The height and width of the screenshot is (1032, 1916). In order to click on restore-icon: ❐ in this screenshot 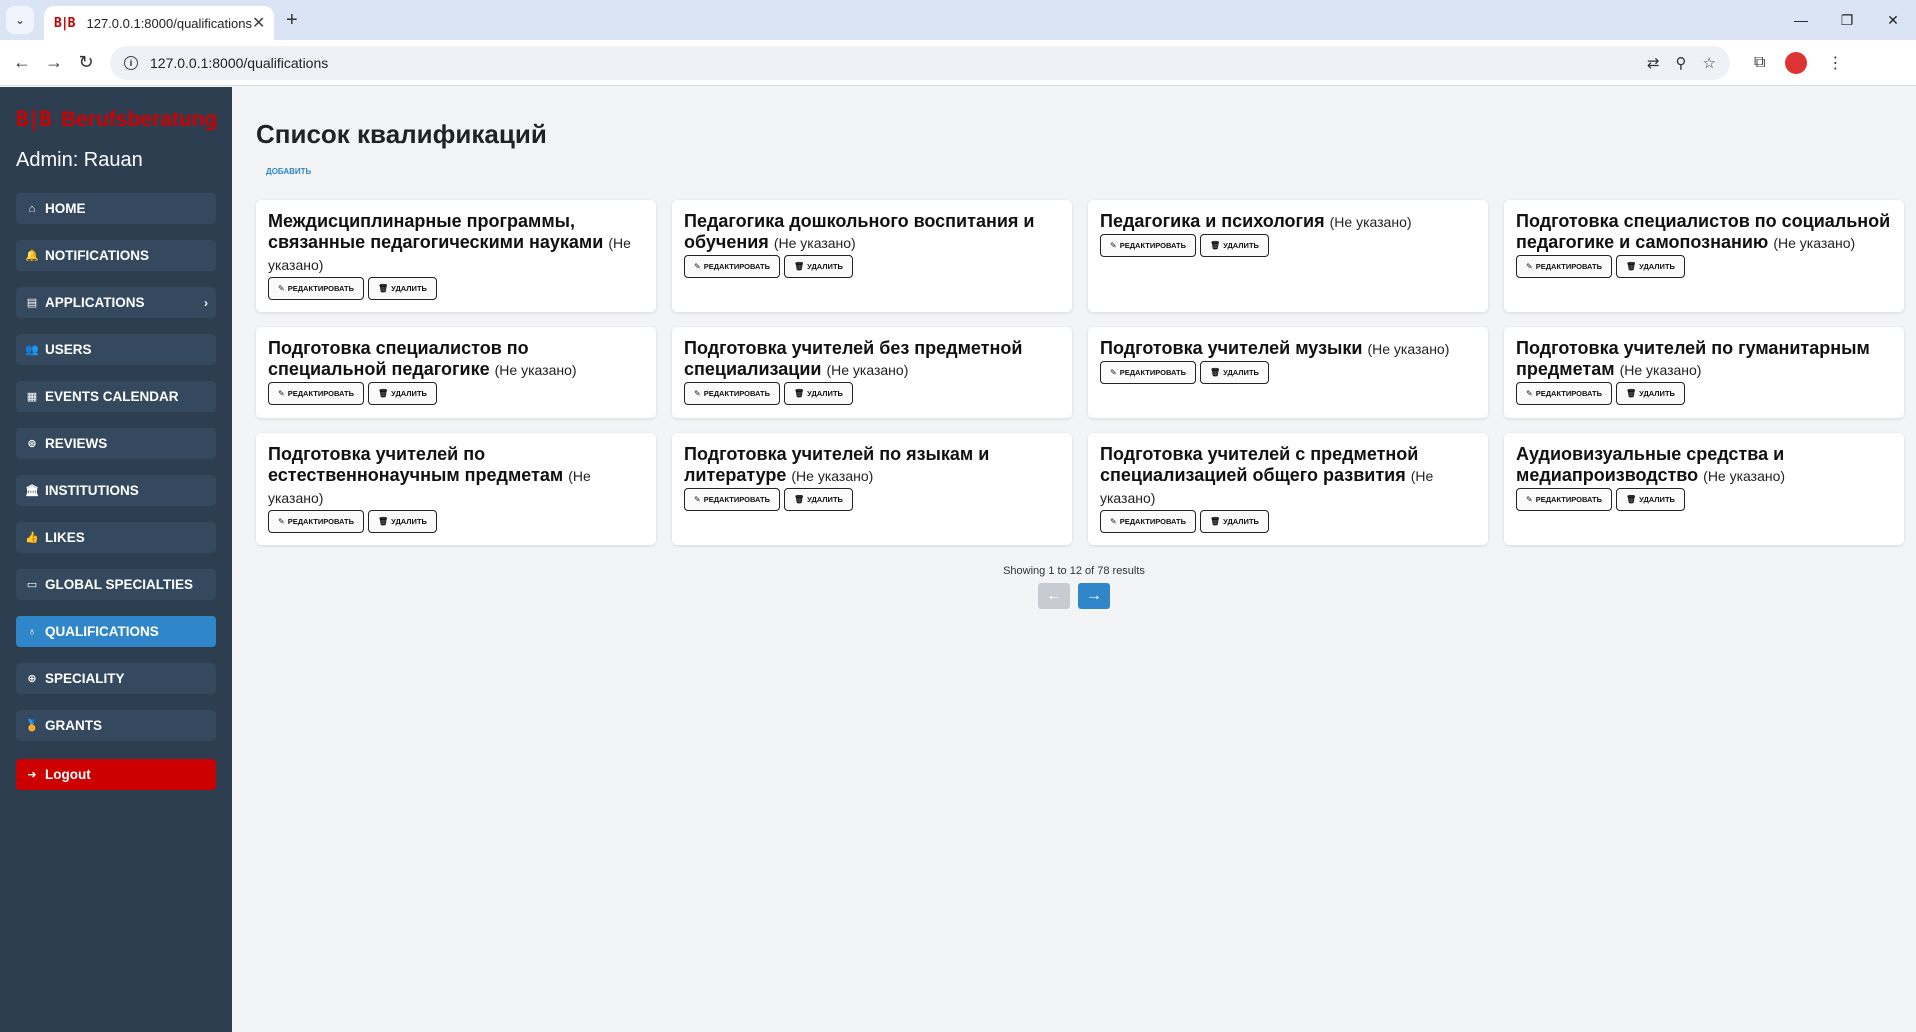, I will do `click(1847, 20)`.